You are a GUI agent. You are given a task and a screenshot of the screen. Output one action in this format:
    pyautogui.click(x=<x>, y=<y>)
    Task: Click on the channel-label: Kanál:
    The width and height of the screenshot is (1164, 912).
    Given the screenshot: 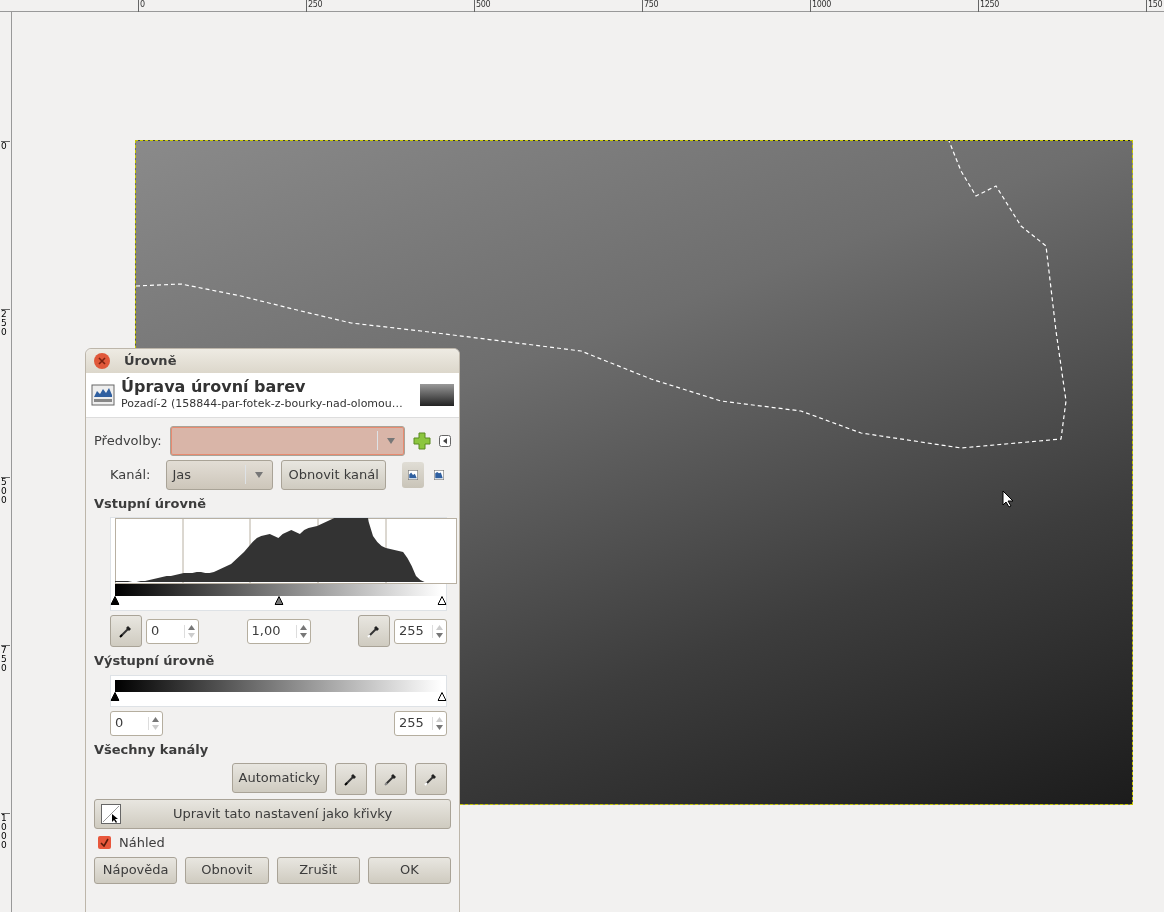 What is the action you would take?
    pyautogui.click(x=130, y=474)
    